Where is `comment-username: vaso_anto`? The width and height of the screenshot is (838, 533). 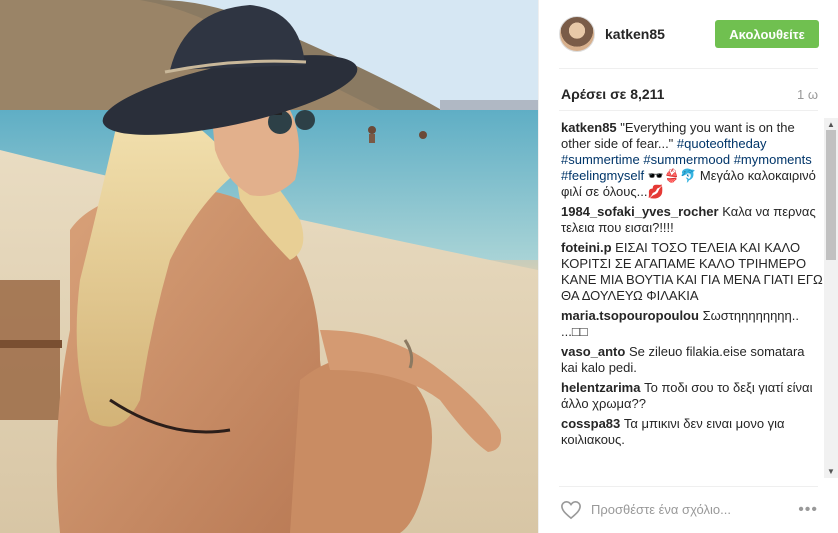
comment-username: vaso_anto is located at coordinates (593, 351).